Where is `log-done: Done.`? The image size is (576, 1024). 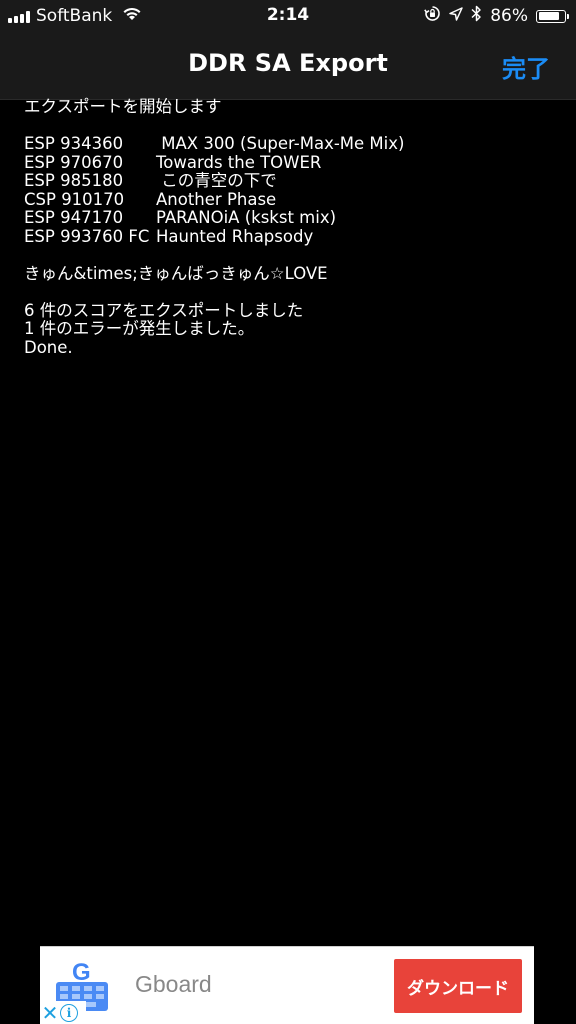 log-done: Done. is located at coordinates (48, 347).